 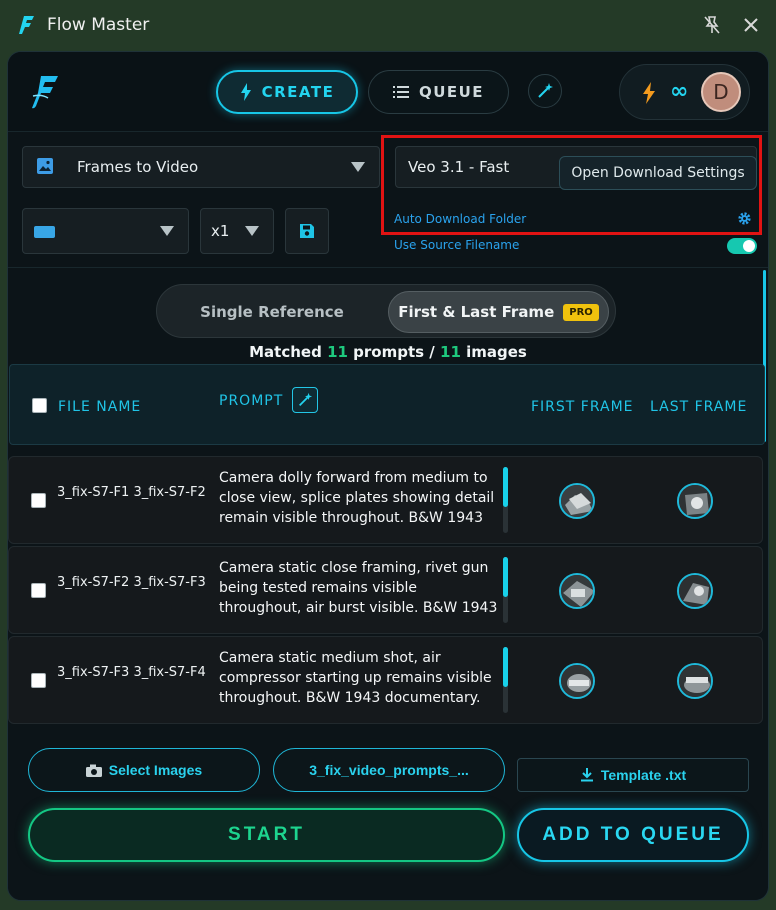 What do you see at coordinates (496, 352) in the screenshot?
I see `matched-suffix: images` at bounding box center [496, 352].